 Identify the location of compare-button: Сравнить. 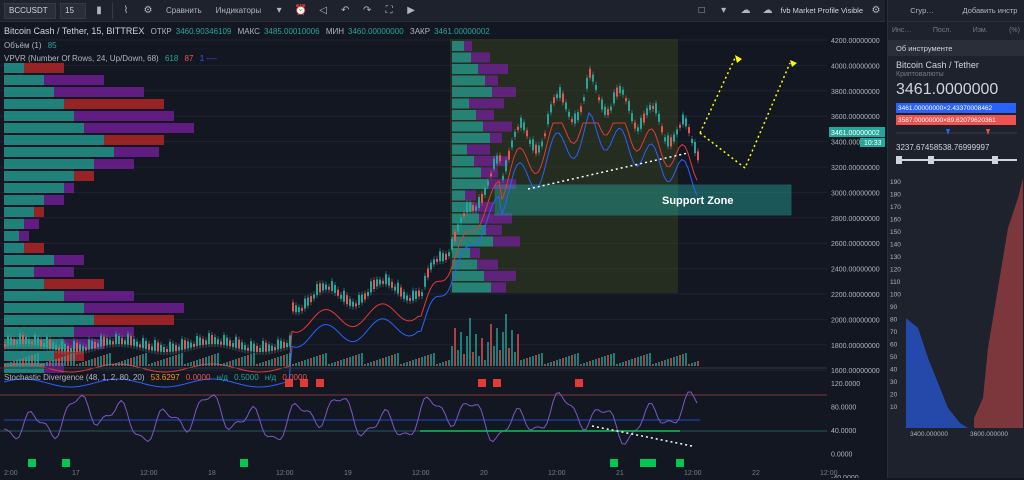
(184, 11).